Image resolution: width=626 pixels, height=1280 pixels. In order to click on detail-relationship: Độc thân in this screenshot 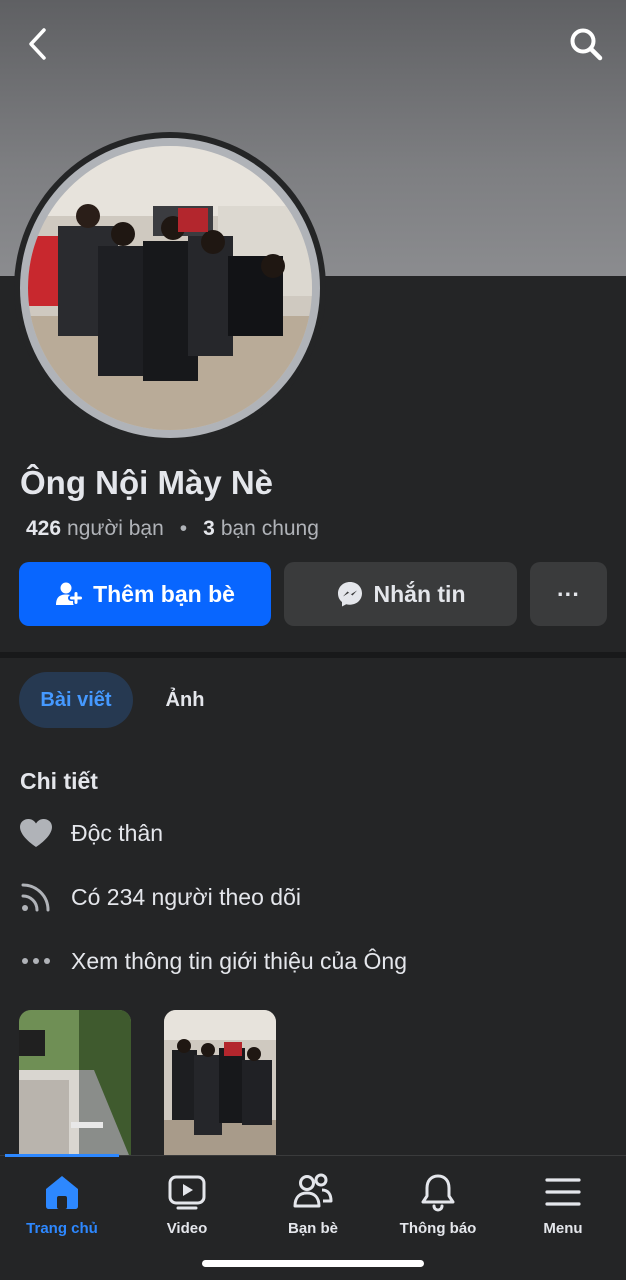, I will do `click(90, 833)`.